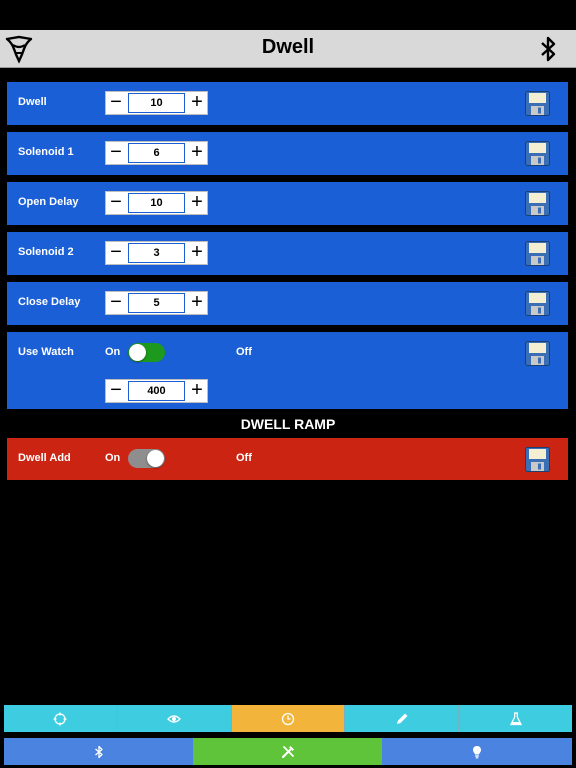 The image size is (576, 768). I want to click on setting-row-dwell-add: Dwell Add On Off, so click(287, 459).